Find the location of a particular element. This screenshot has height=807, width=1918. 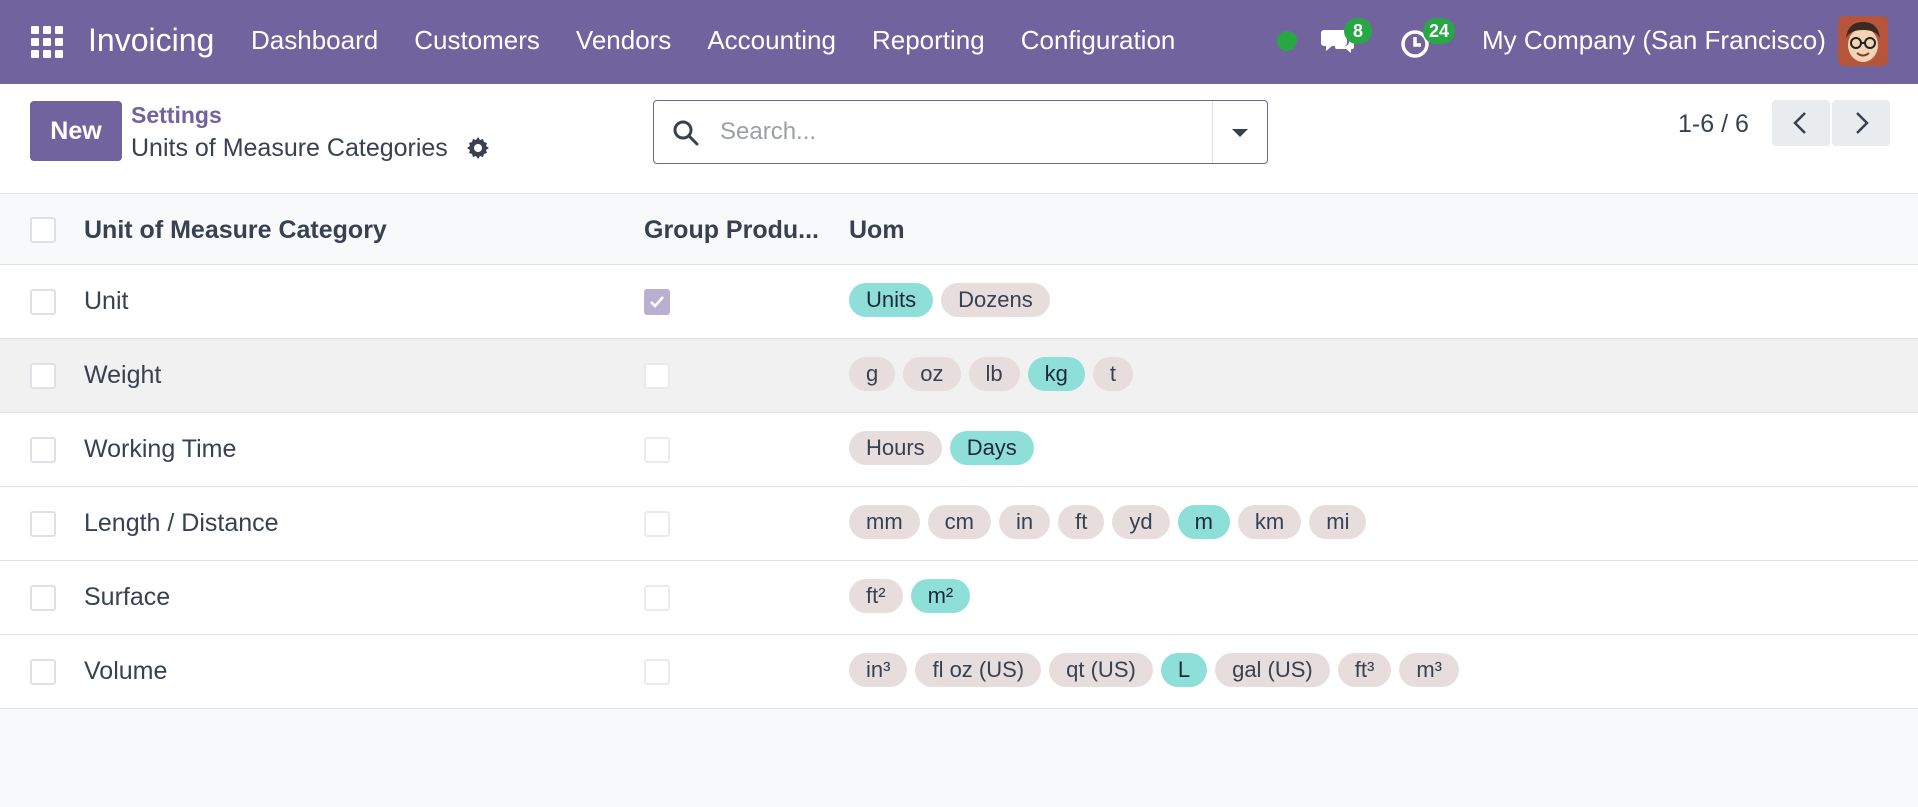

uom-tag: g is located at coordinates (872, 374).